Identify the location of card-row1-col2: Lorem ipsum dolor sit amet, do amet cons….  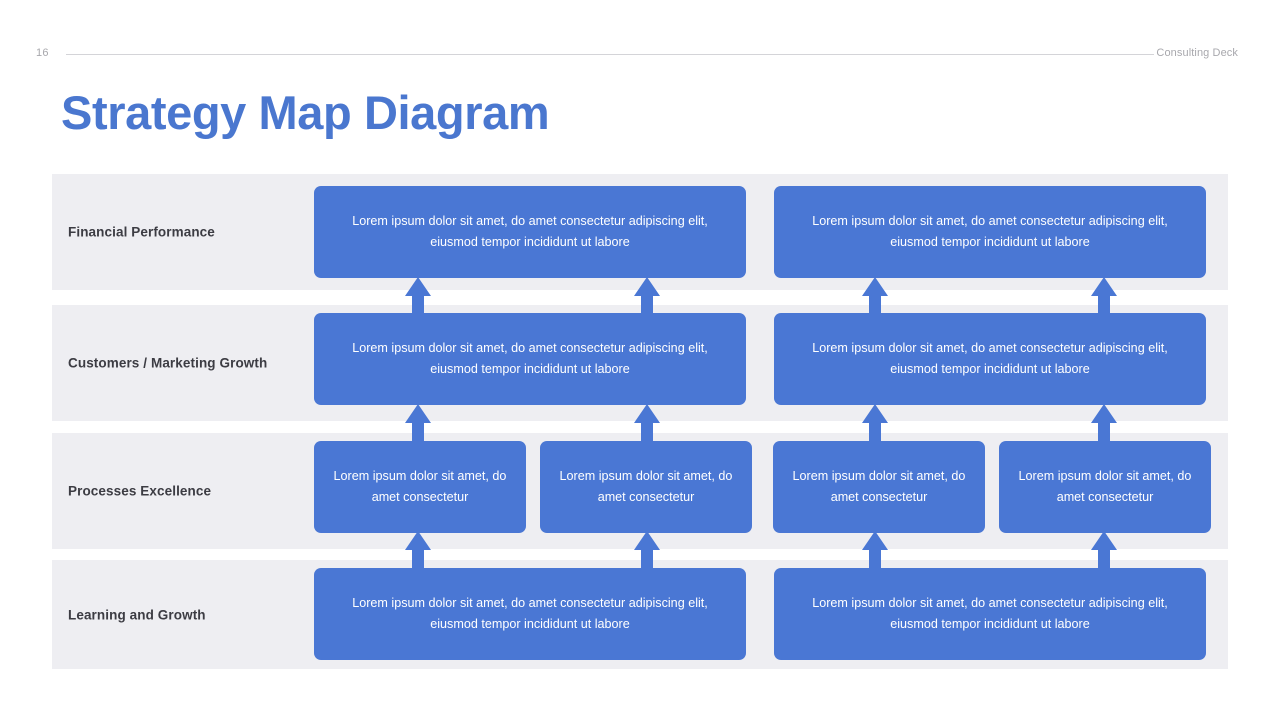
(990, 232).